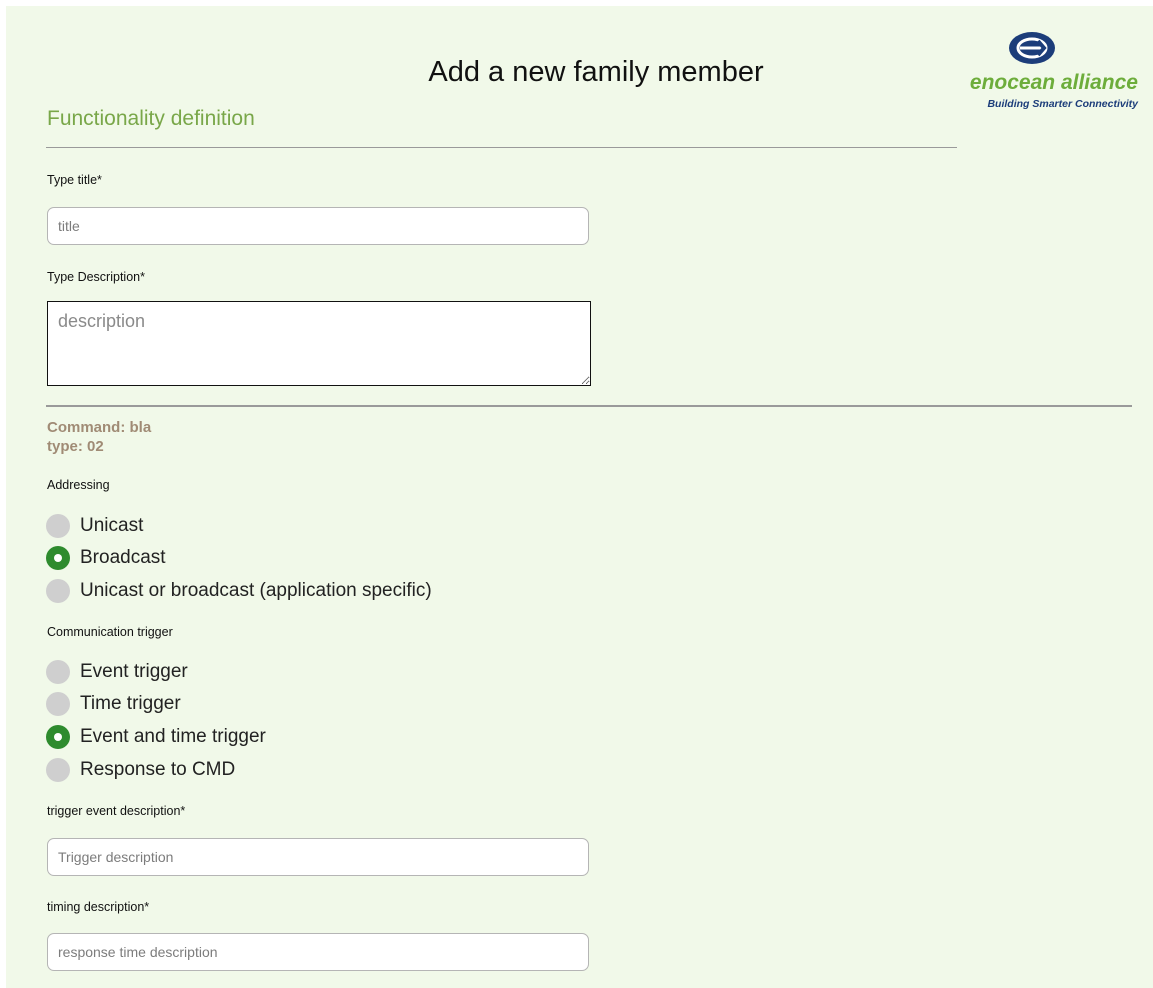  Describe the element at coordinates (1062, 104) in the screenshot. I see `logo-tagline: Building Smarter Connectivity` at that location.